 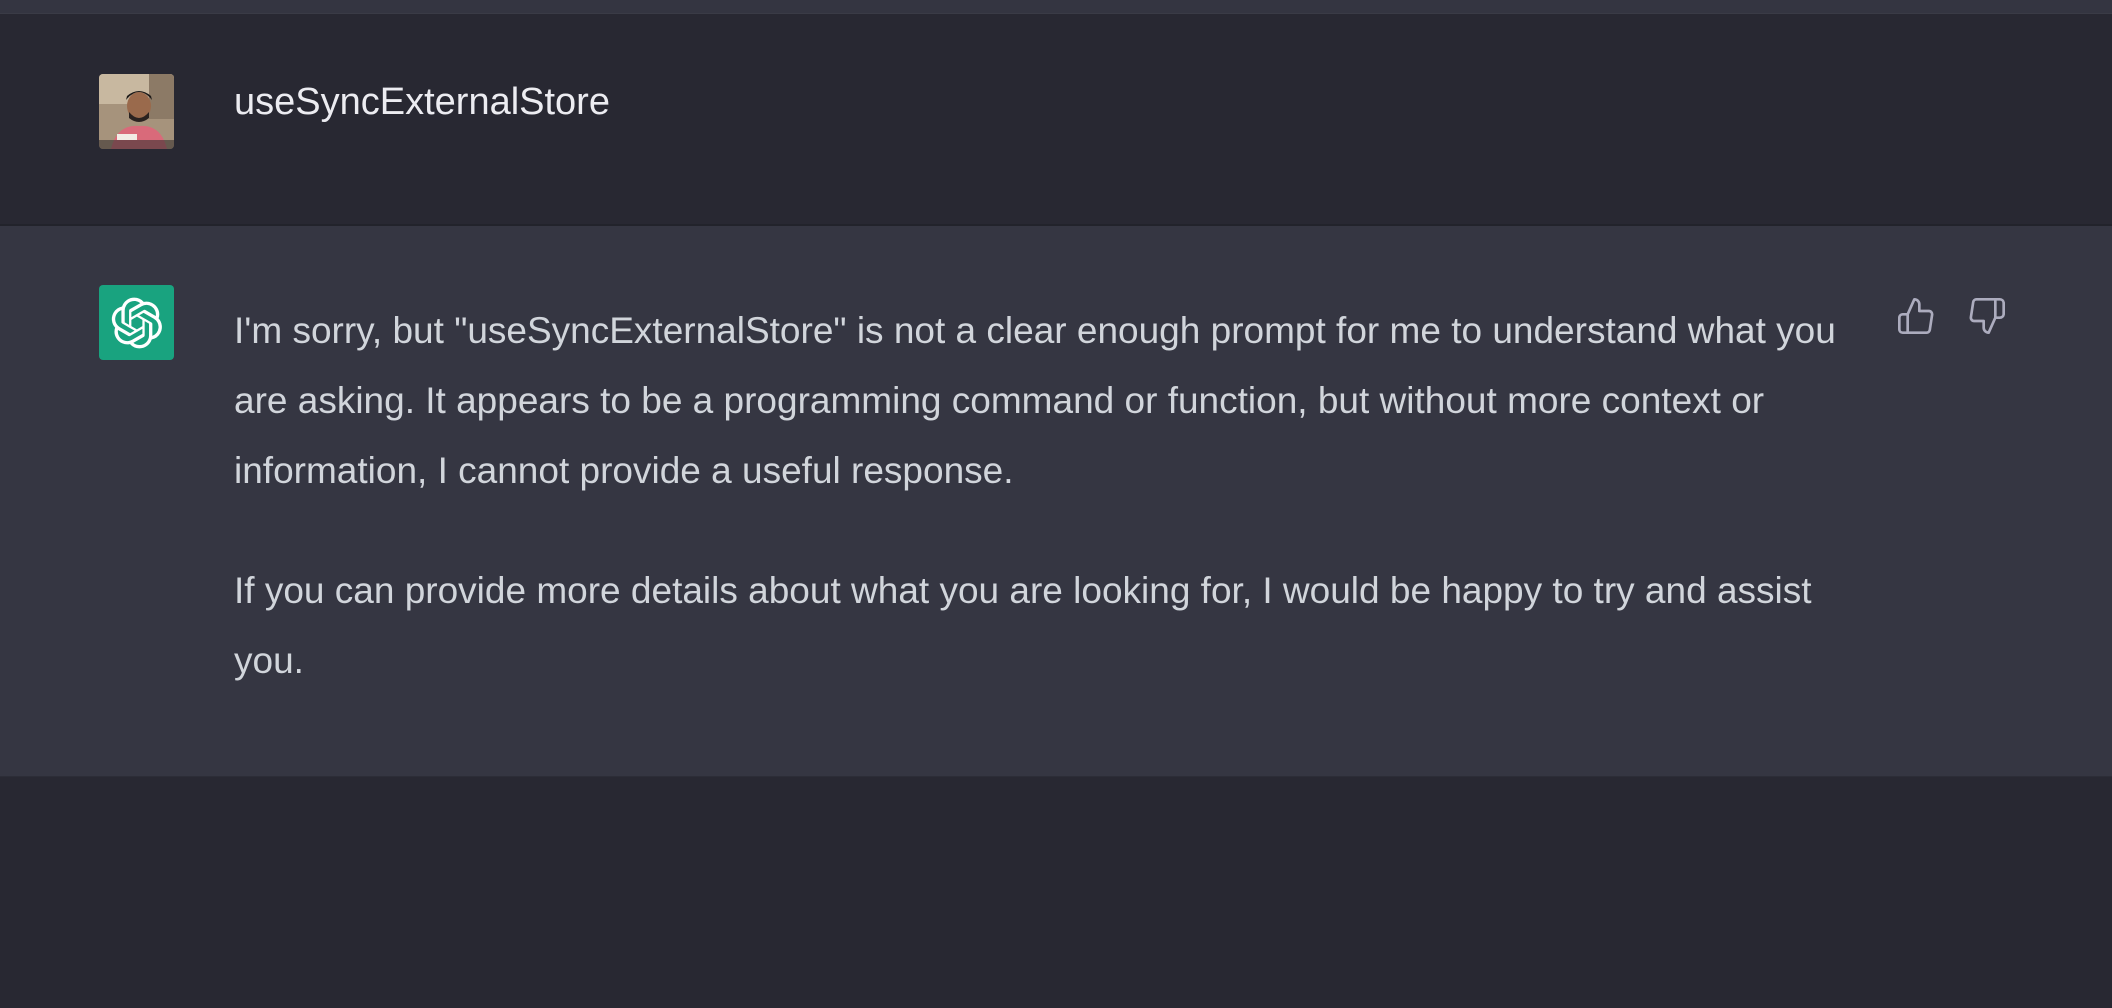 I want to click on dislike-button, so click(x=1987, y=316).